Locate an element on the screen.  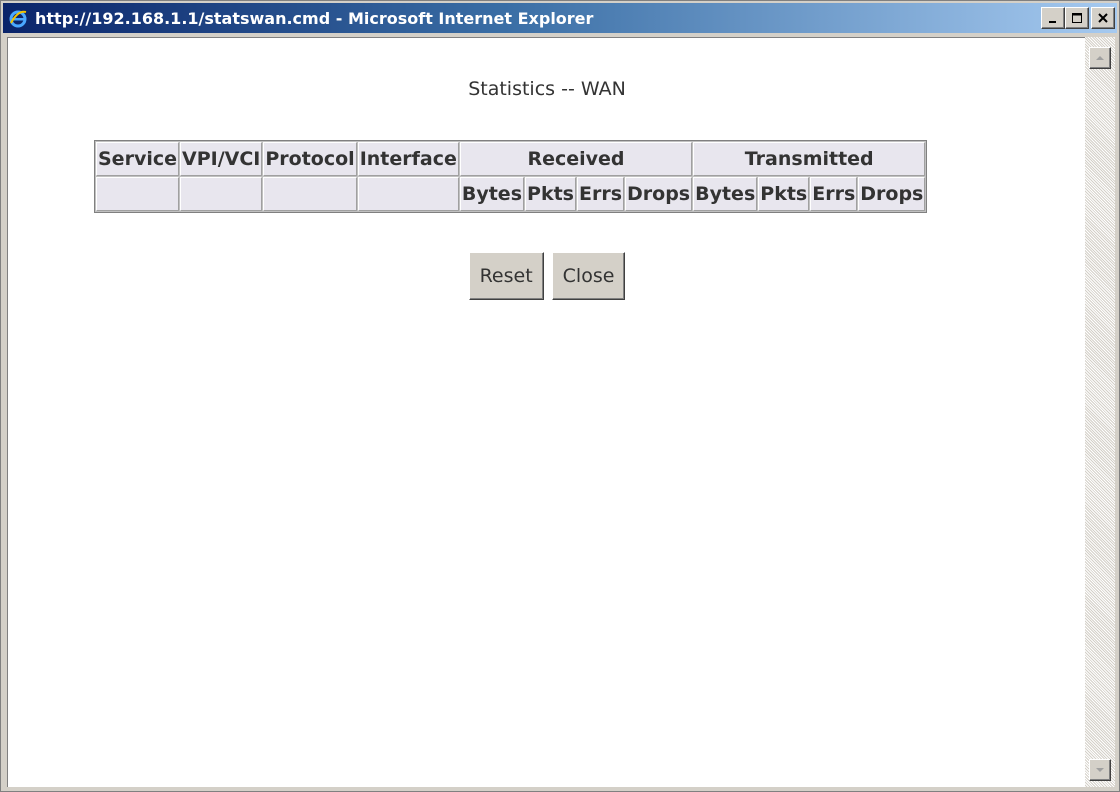
internet-explorer-icon is located at coordinates (18, 18).